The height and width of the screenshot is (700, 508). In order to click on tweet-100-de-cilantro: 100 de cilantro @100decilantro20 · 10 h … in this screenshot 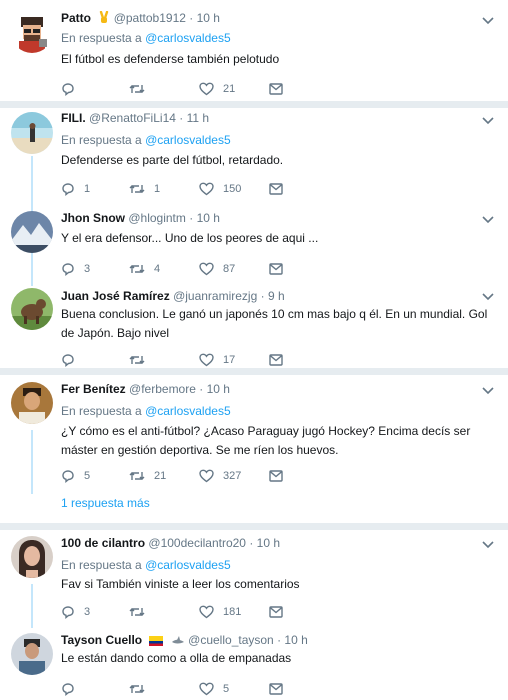, I will do `click(254, 578)`.